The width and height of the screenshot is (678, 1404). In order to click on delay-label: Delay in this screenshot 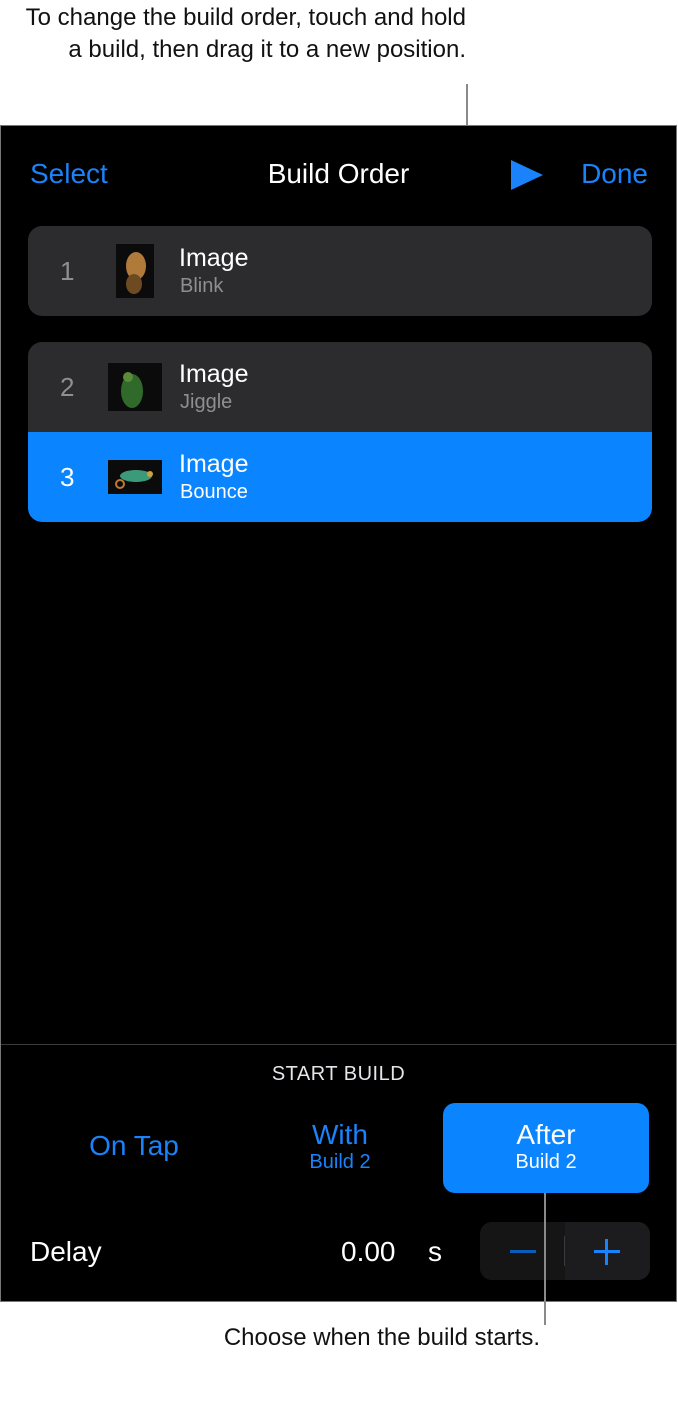, I will do `click(66, 1251)`.